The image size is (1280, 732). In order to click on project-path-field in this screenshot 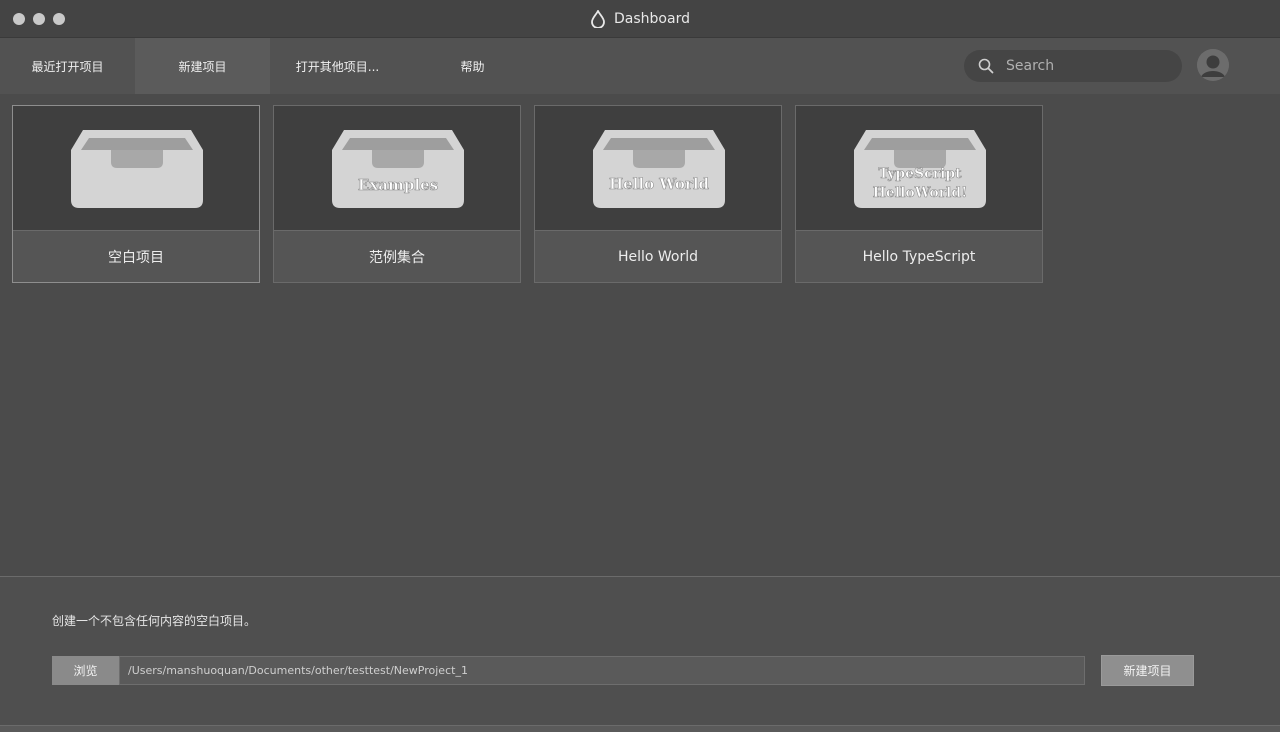, I will do `click(602, 670)`.